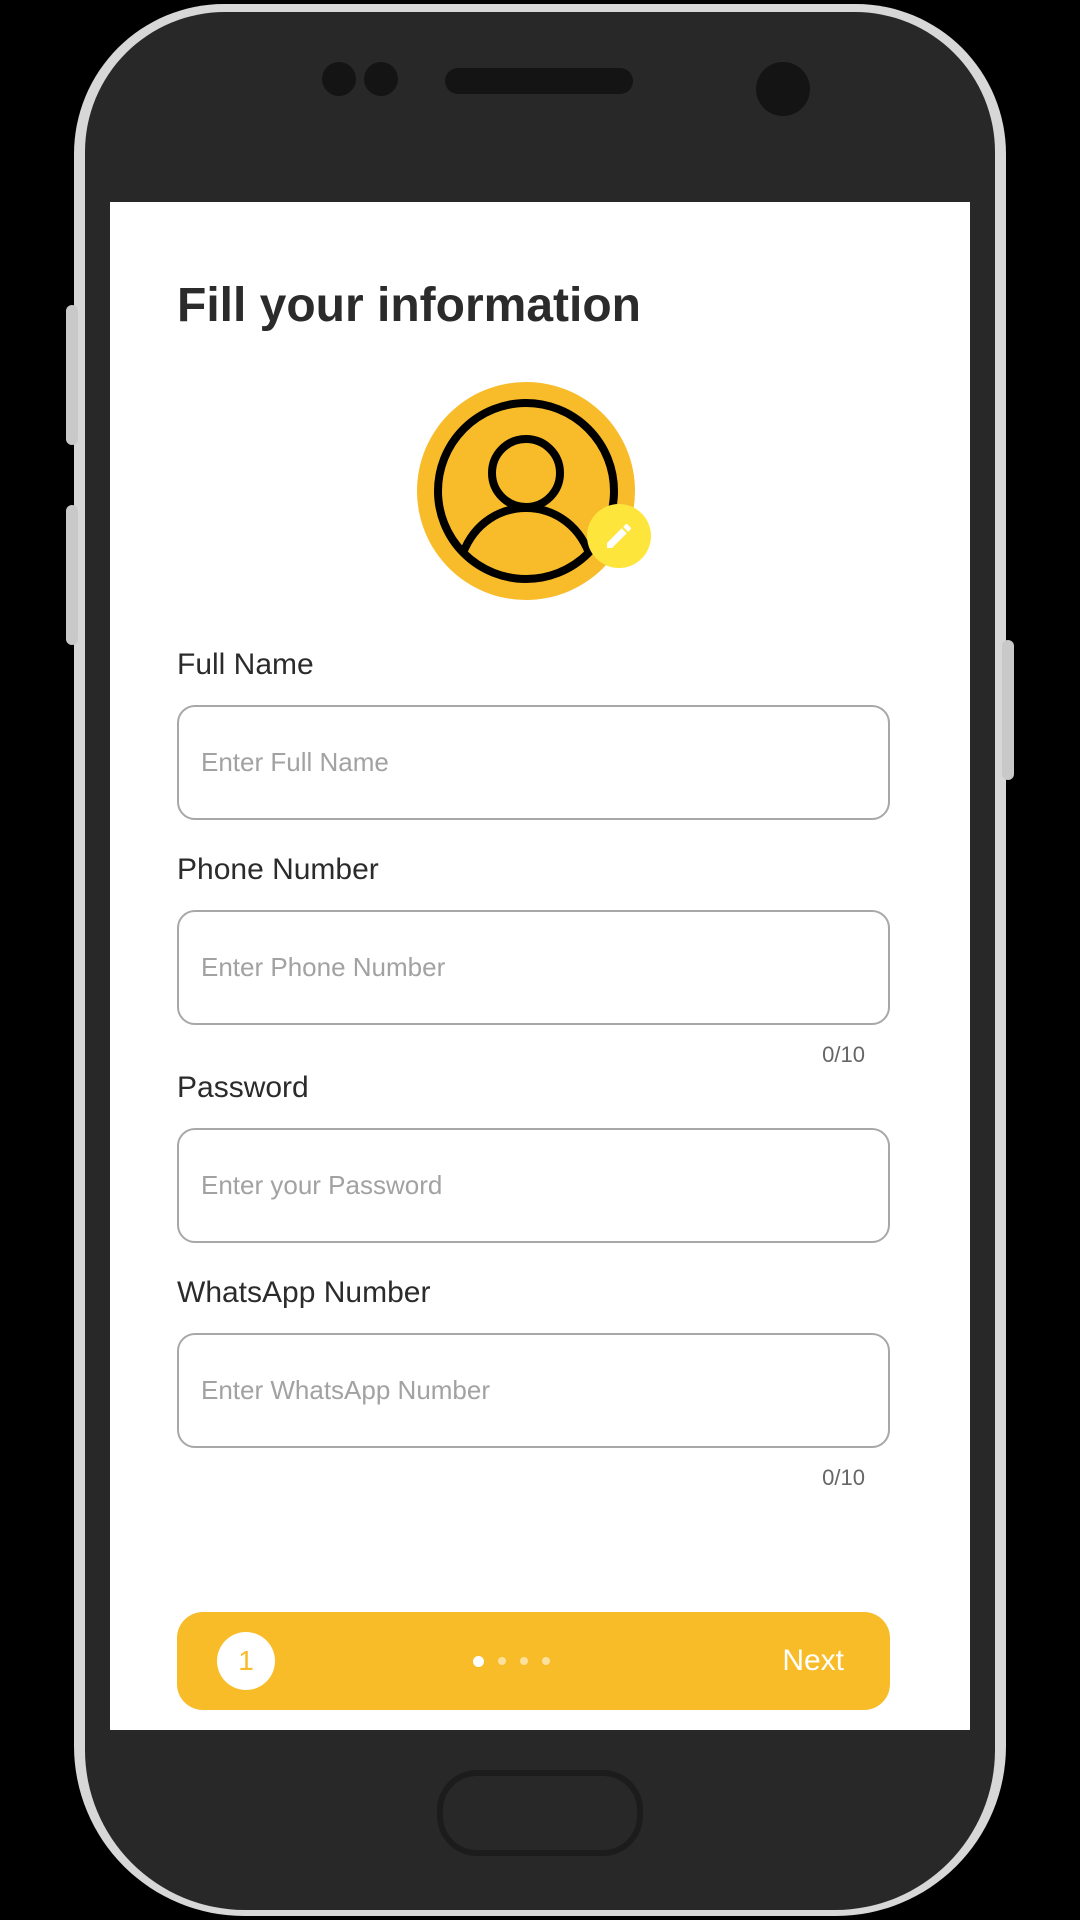 The image size is (1080, 1920). I want to click on page-title: Fill your information, so click(409, 305).